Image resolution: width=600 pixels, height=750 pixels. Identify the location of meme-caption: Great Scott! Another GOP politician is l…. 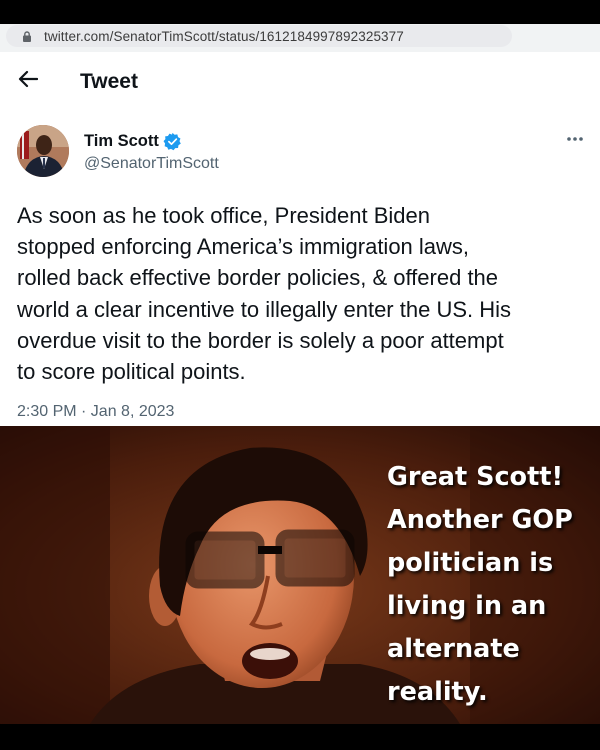
(492, 585).